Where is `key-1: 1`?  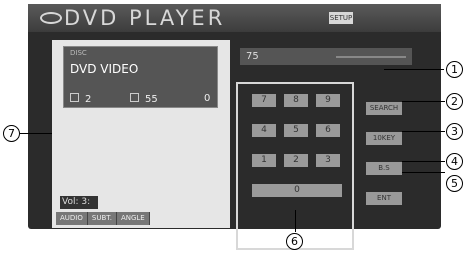
key-1: 1 is located at coordinates (264, 160).